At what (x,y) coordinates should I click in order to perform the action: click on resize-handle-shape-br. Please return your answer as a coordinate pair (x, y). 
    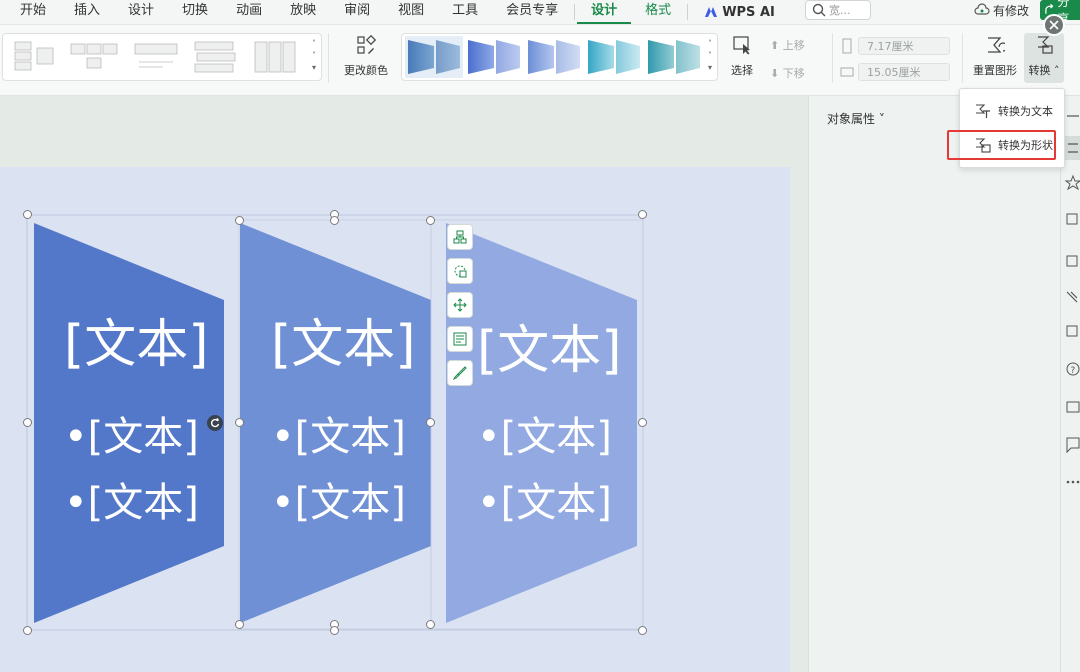
    Looking at the image, I should click on (430, 624).